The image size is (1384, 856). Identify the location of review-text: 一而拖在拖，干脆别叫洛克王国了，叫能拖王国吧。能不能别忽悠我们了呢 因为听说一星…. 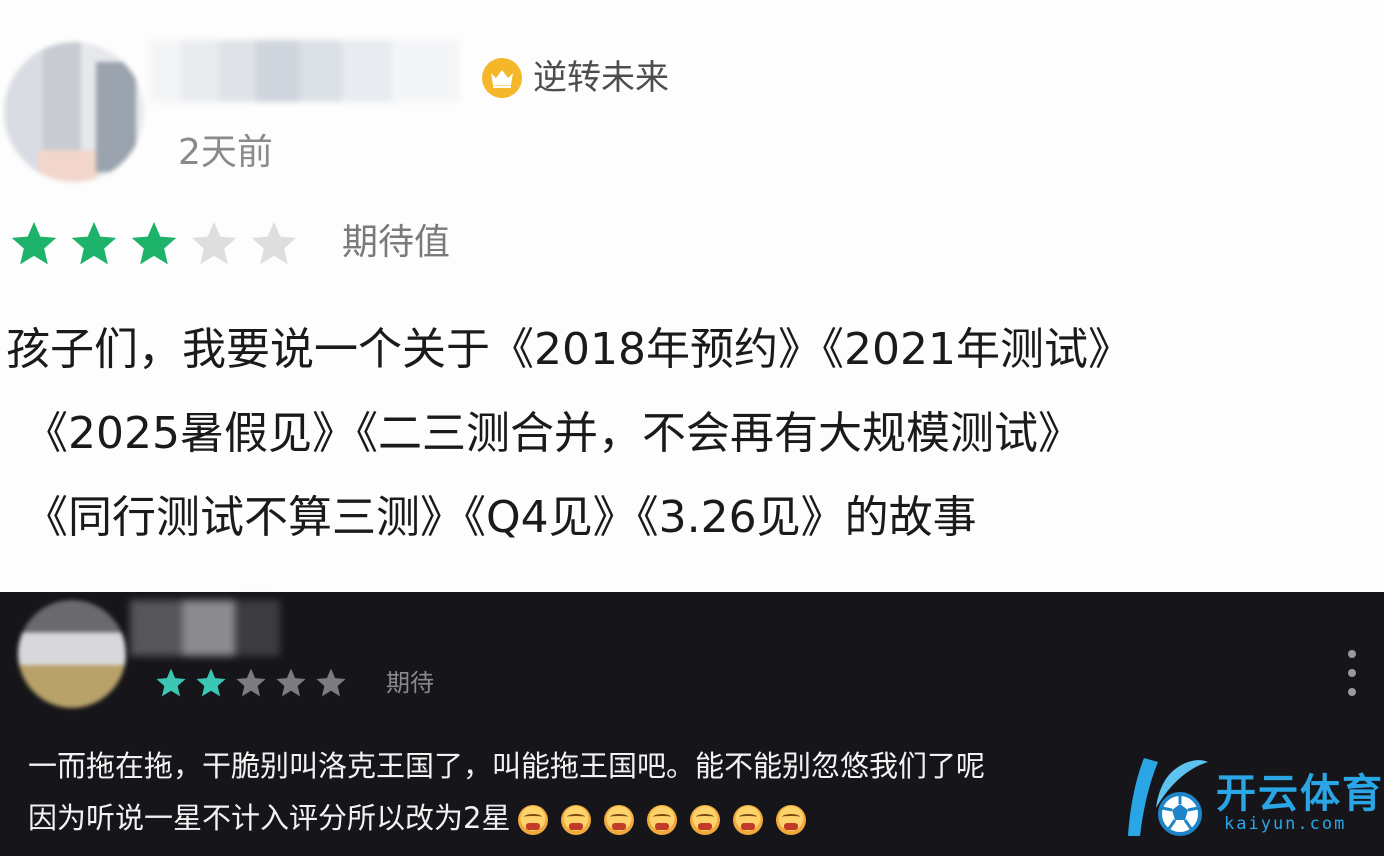
(603, 792).